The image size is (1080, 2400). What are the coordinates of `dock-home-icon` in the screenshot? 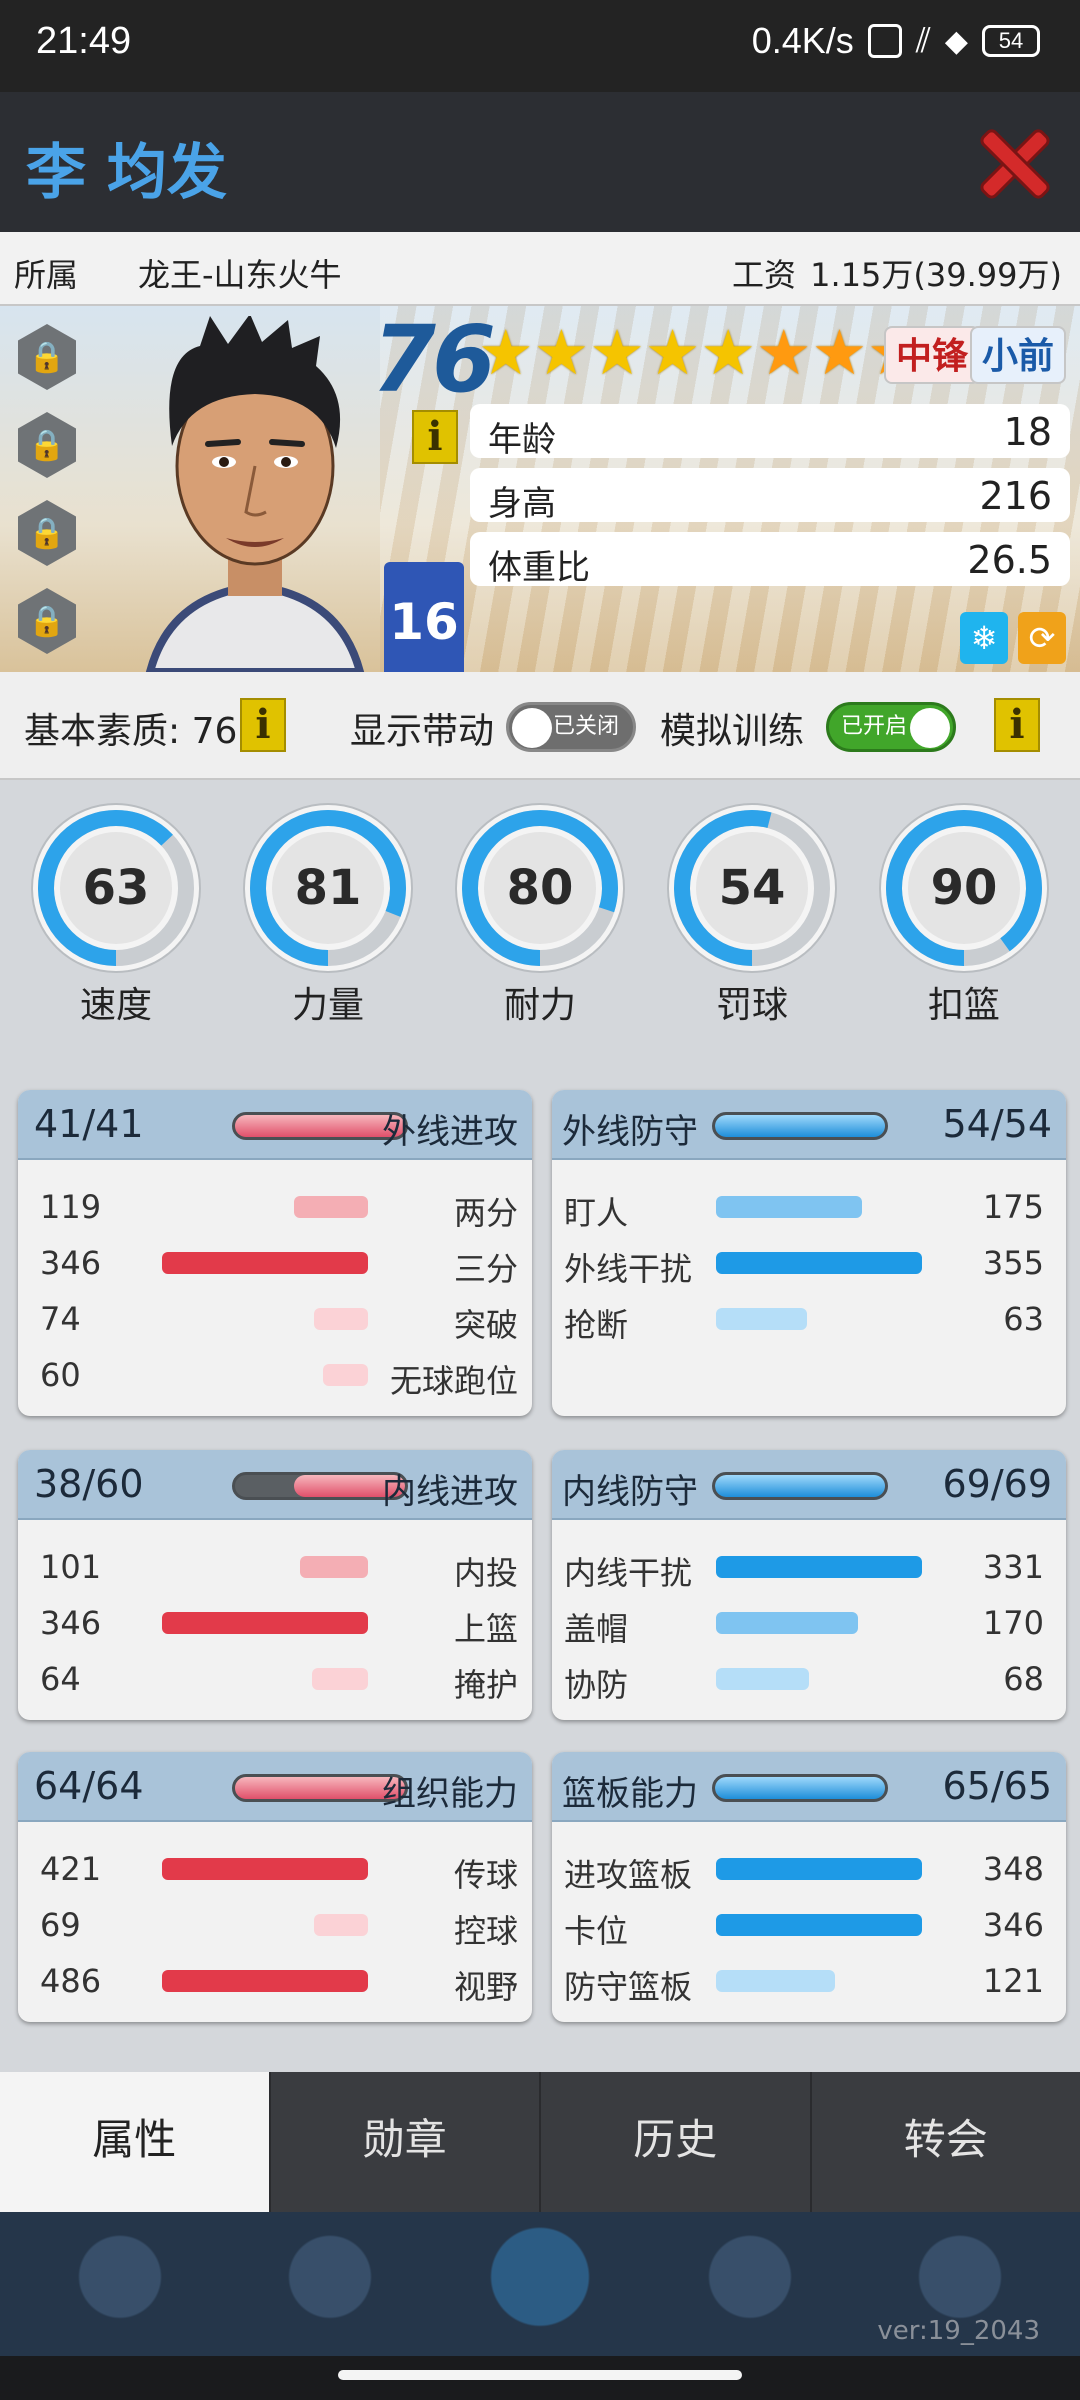 It's located at (540, 2284).